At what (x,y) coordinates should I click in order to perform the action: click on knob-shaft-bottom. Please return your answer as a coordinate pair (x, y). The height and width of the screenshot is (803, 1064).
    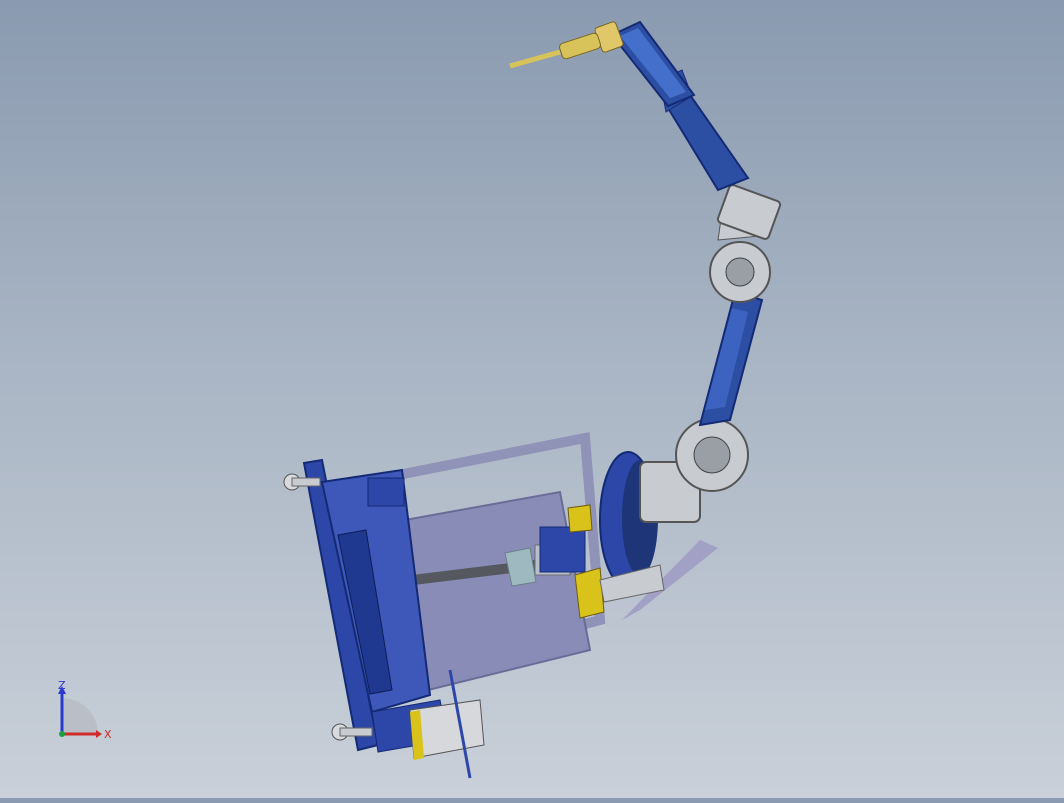
    Looking at the image, I should click on (356, 732).